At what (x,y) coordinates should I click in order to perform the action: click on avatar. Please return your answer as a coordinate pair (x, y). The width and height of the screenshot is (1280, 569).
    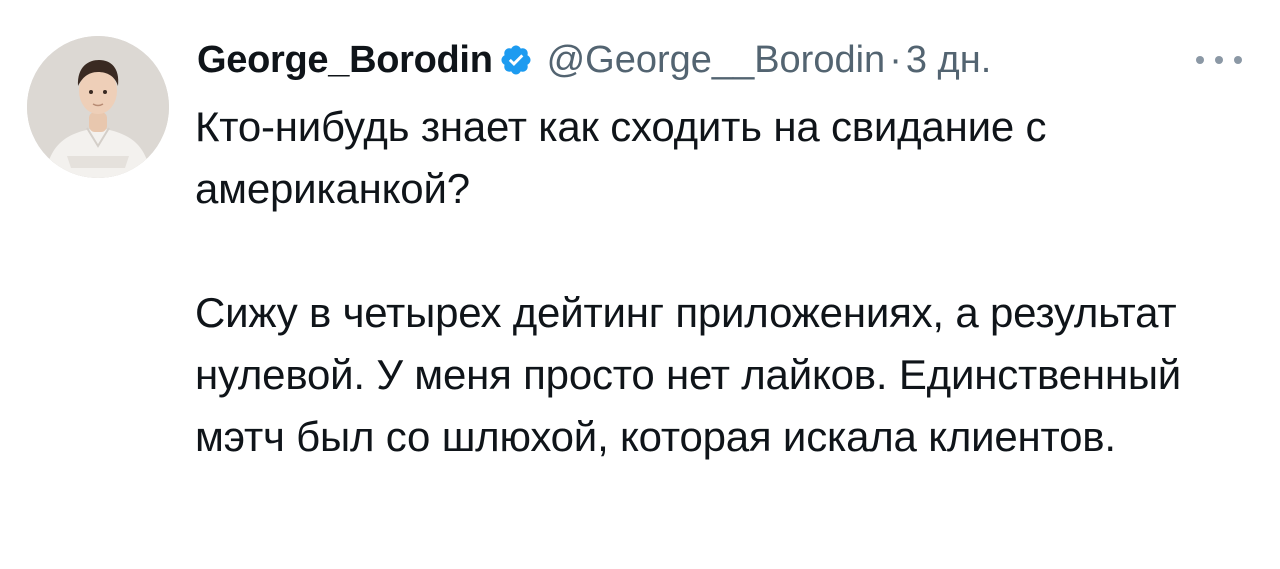
    Looking at the image, I should click on (98, 107).